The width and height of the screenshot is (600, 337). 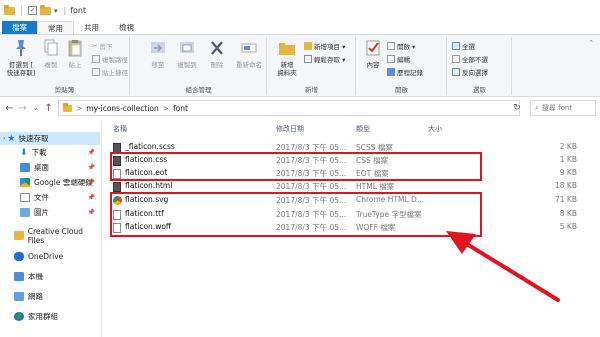 I want to click on copy-label: 複製, so click(x=51, y=65).